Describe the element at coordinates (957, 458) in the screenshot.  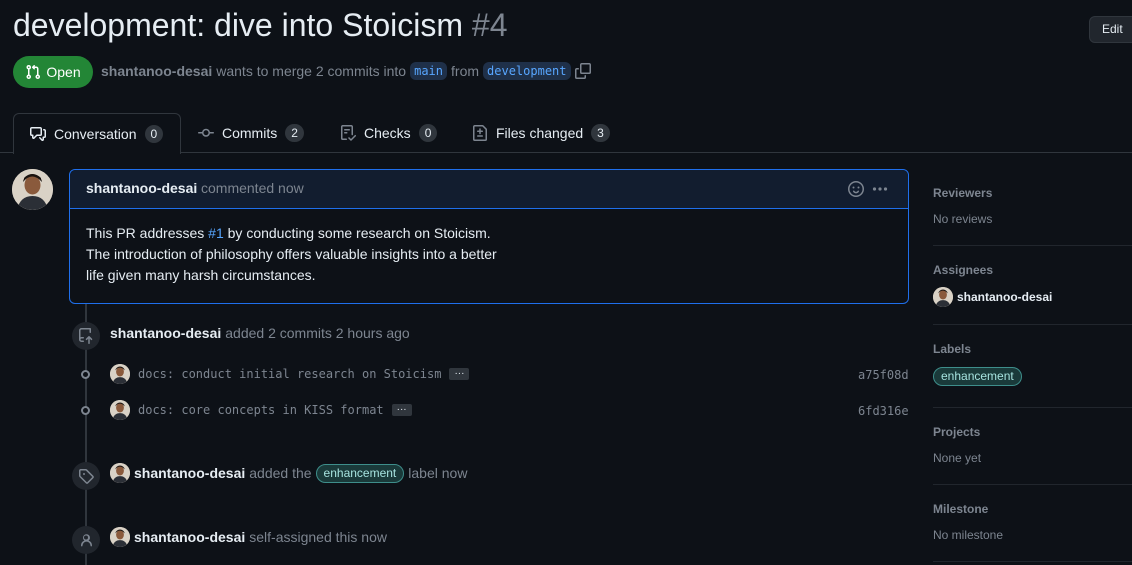
I see `sidebar-value-projects: None yet` at that location.